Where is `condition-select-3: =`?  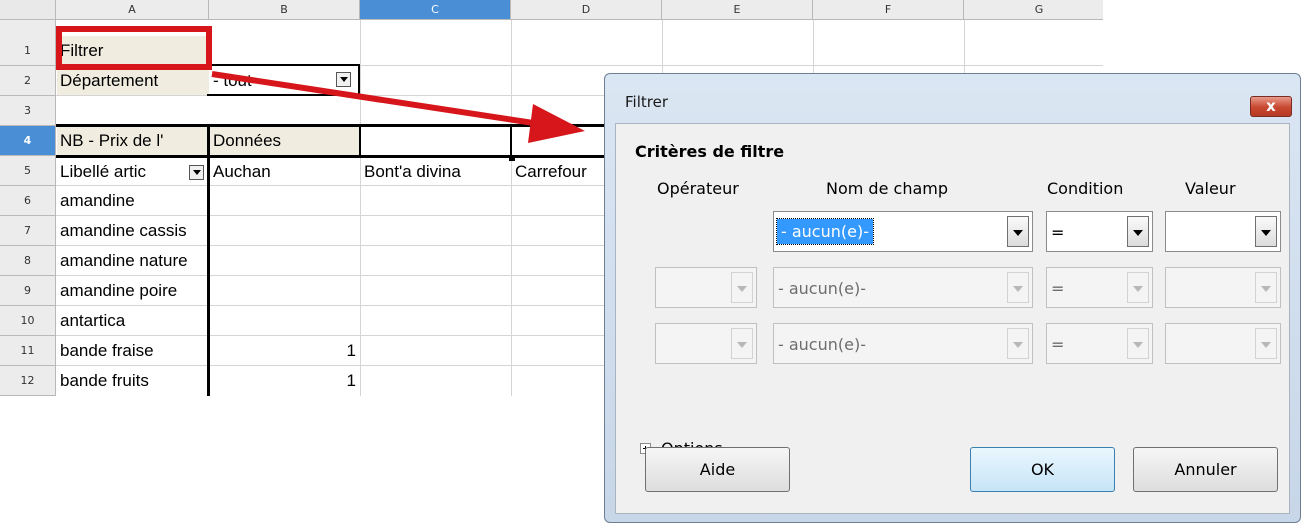 condition-select-3: = is located at coordinates (1099, 343).